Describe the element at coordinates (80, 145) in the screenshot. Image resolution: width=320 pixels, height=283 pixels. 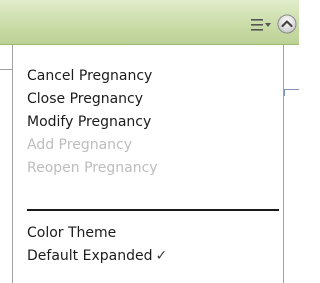
I see `menu-item-add-pregnancy: Add Pregnancy` at that location.